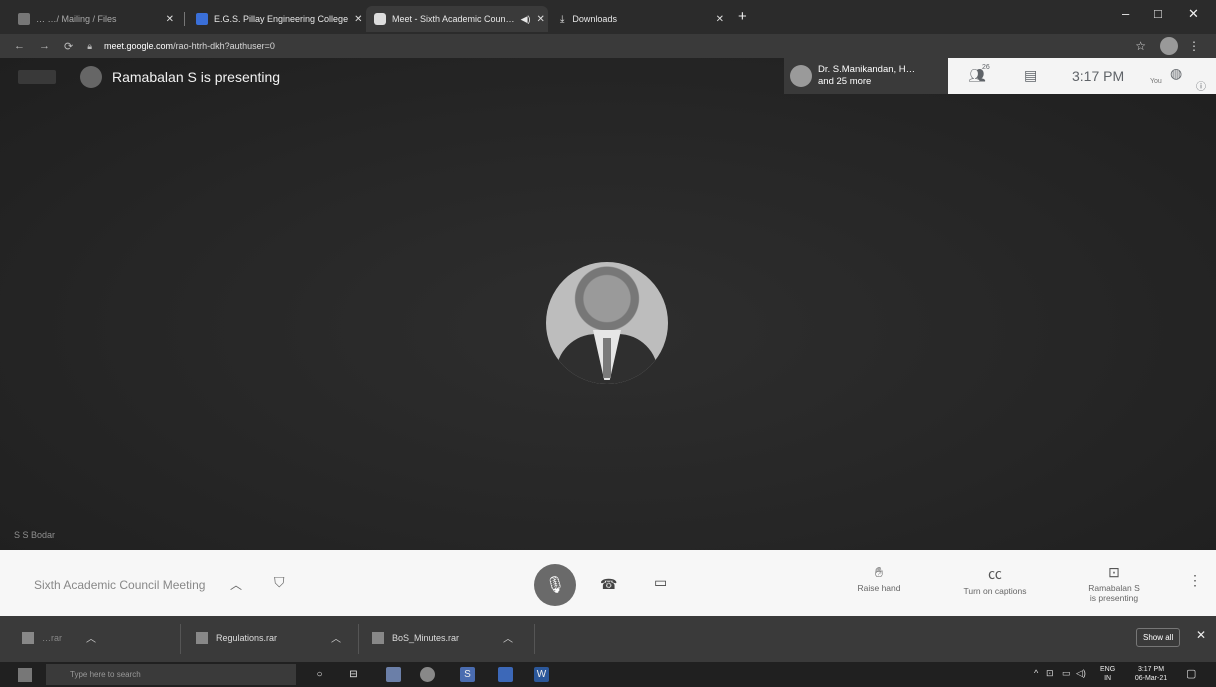 The image size is (1216, 687). I want to click on notification-icon: ▢, so click(1191, 673).